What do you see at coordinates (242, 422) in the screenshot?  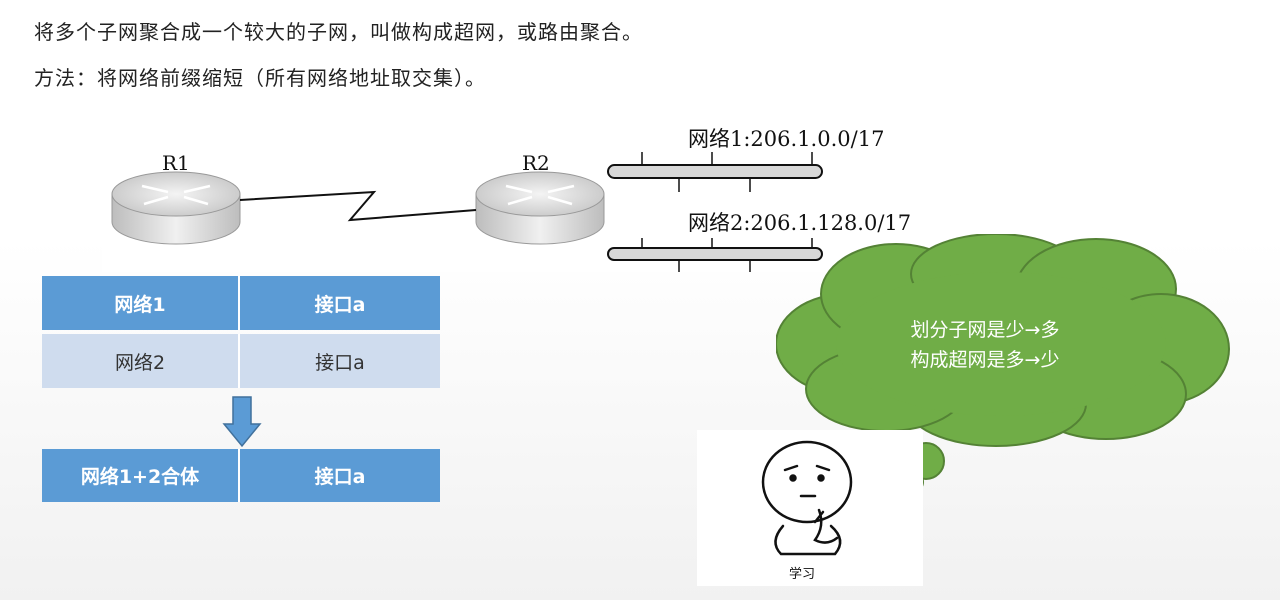 I see `down-arrow-icon` at bounding box center [242, 422].